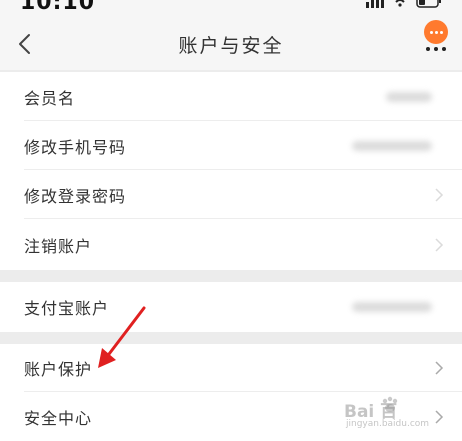 The image size is (462, 441). What do you see at coordinates (231, 244) in the screenshot?
I see `row-cancel-account: 注销账户` at bounding box center [231, 244].